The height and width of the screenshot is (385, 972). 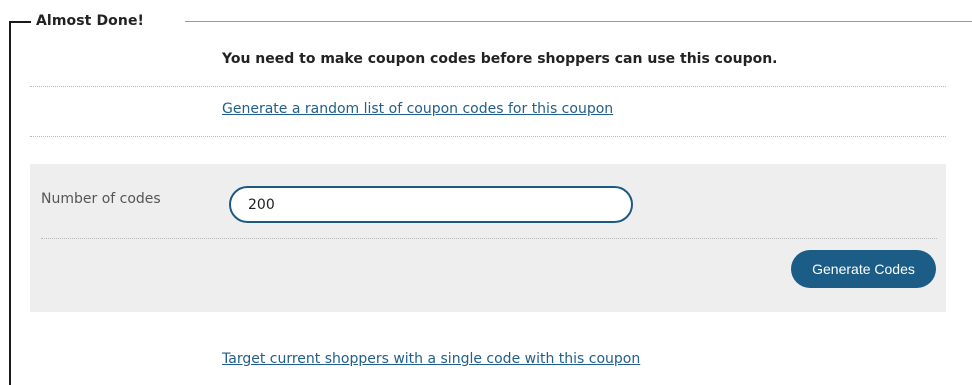 What do you see at coordinates (101, 199) in the screenshot?
I see `number-of-codes-label: Number of codes` at bounding box center [101, 199].